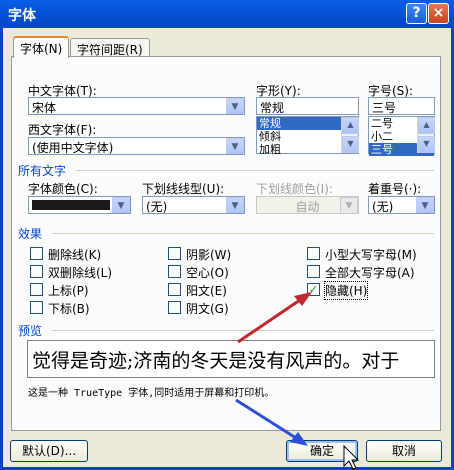 This screenshot has width=454, height=470. What do you see at coordinates (266, 419) in the screenshot?
I see `blue-arrow-icon` at bounding box center [266, 419].